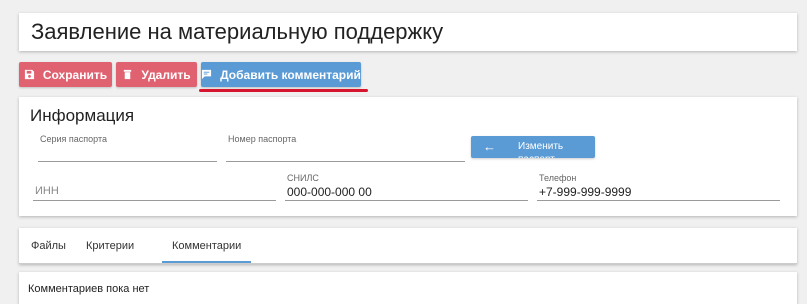  I want to click on title-card: Заявление на материальную поддержку, so click(408, 32).